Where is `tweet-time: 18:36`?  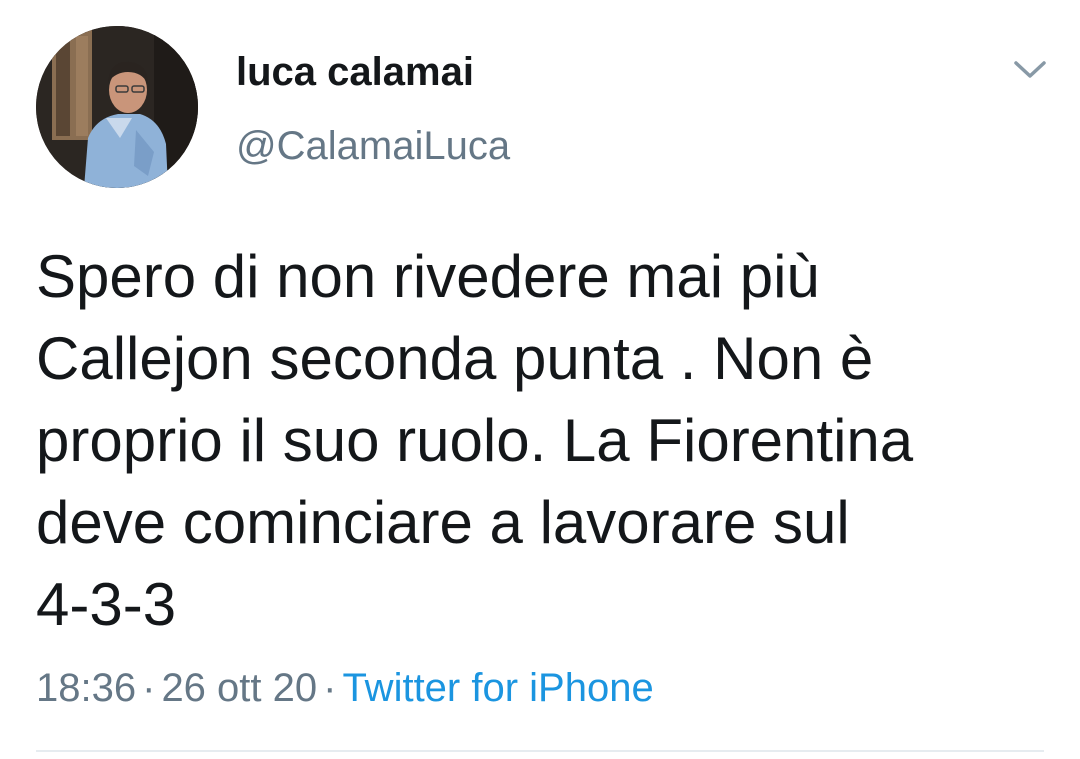 tweet-time: 18:36 is located at coordinates (86, 688).